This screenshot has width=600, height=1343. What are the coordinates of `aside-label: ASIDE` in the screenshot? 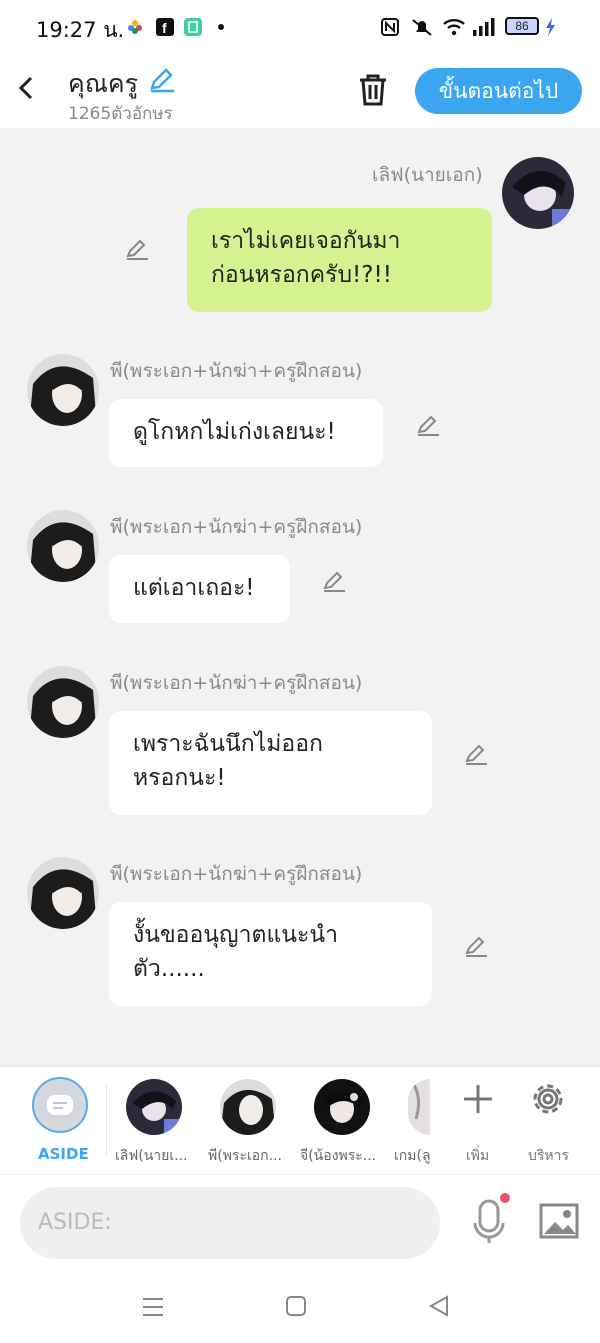 It's located at (63, 1154).